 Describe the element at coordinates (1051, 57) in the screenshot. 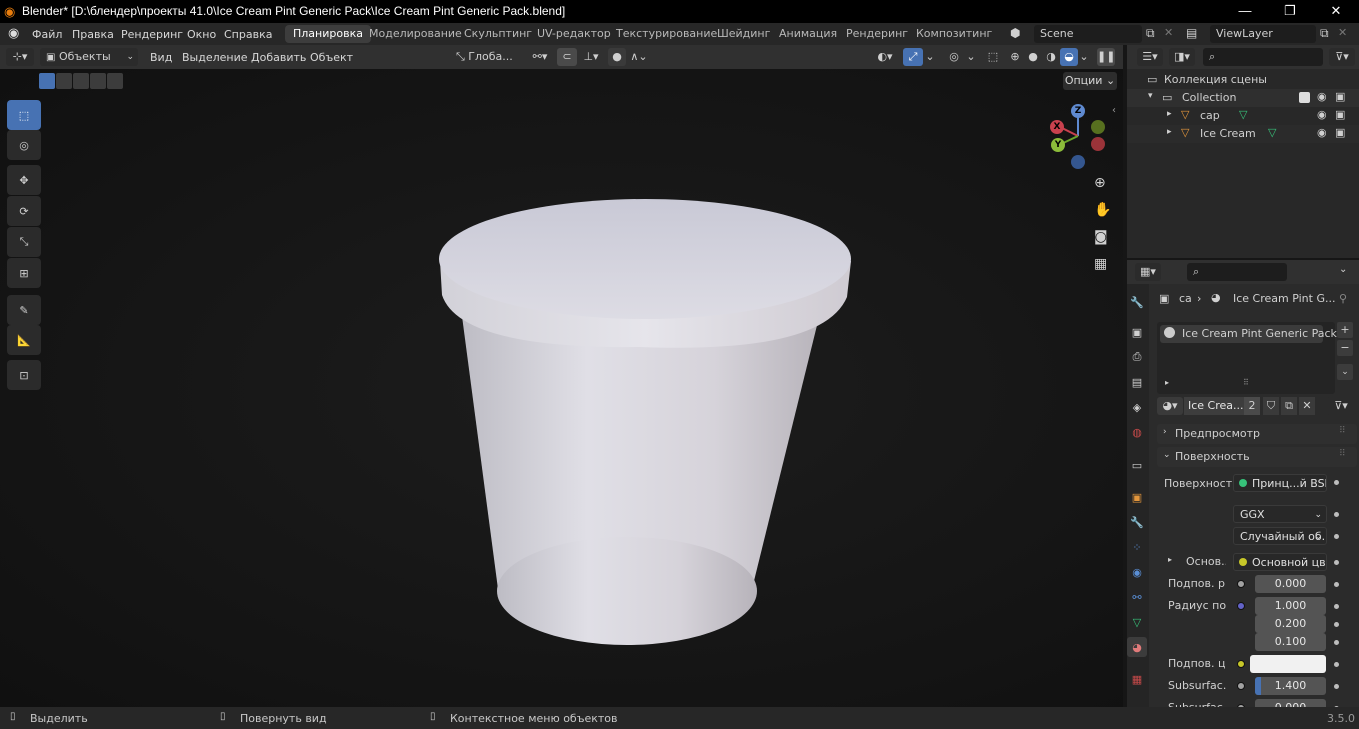

I see `material-shading-icon: ◑` at that location.